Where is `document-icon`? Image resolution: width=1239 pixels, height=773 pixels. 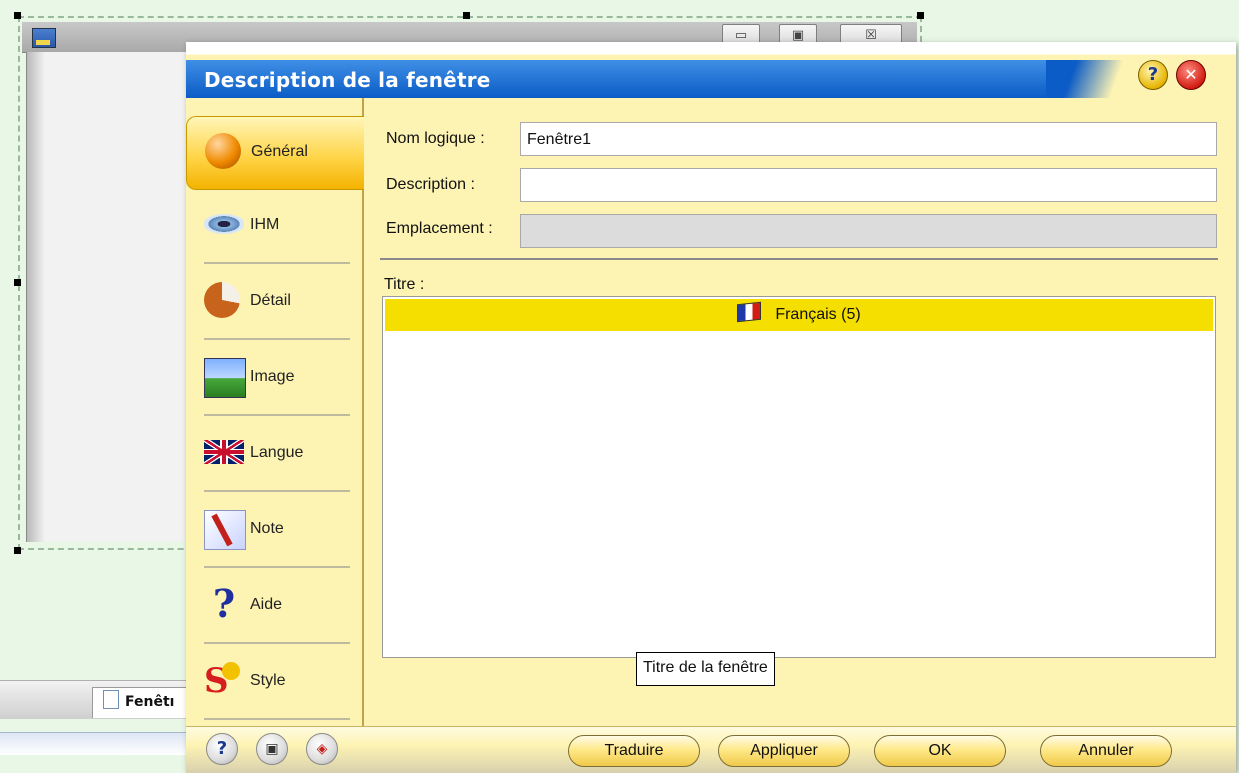 document-icon is located at coordinates (111, 699).